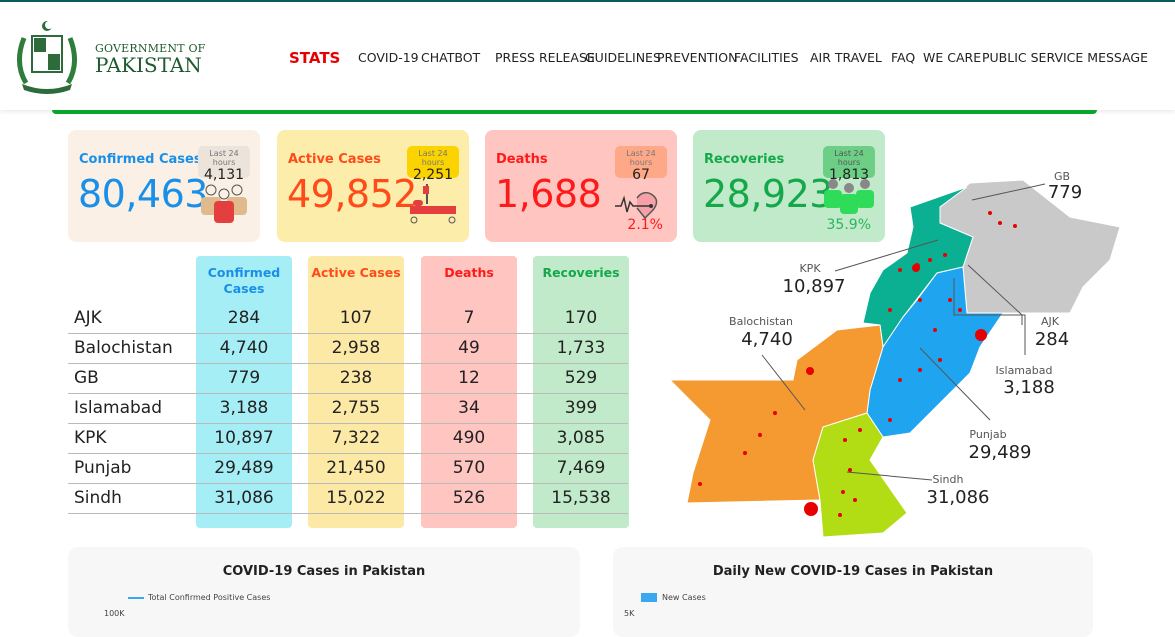 This screenshot has width=1175, height=637. Describe the element at coordinates (356, 408) in the screenshot. I see `cell-active: 2,755` at that location.